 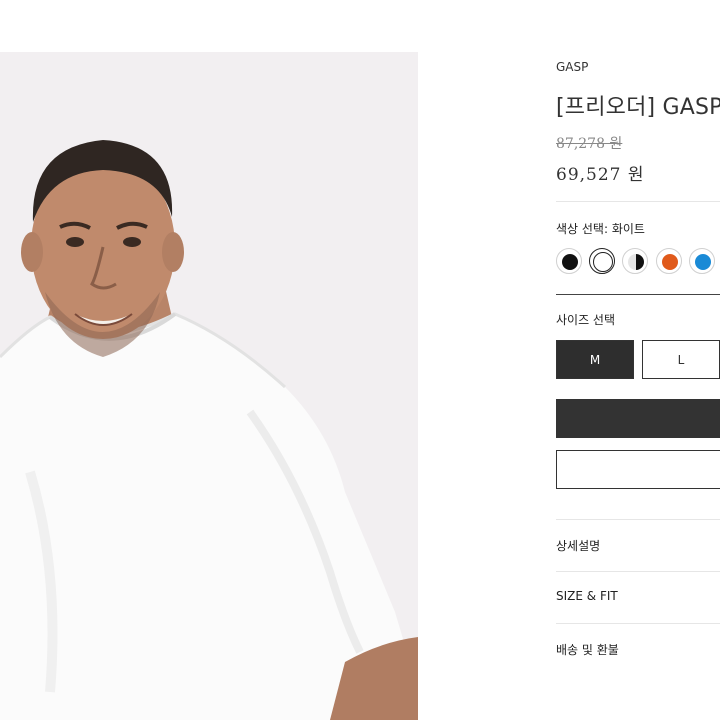 I want to click on swatch-black-white, so click(x=635, y=261).